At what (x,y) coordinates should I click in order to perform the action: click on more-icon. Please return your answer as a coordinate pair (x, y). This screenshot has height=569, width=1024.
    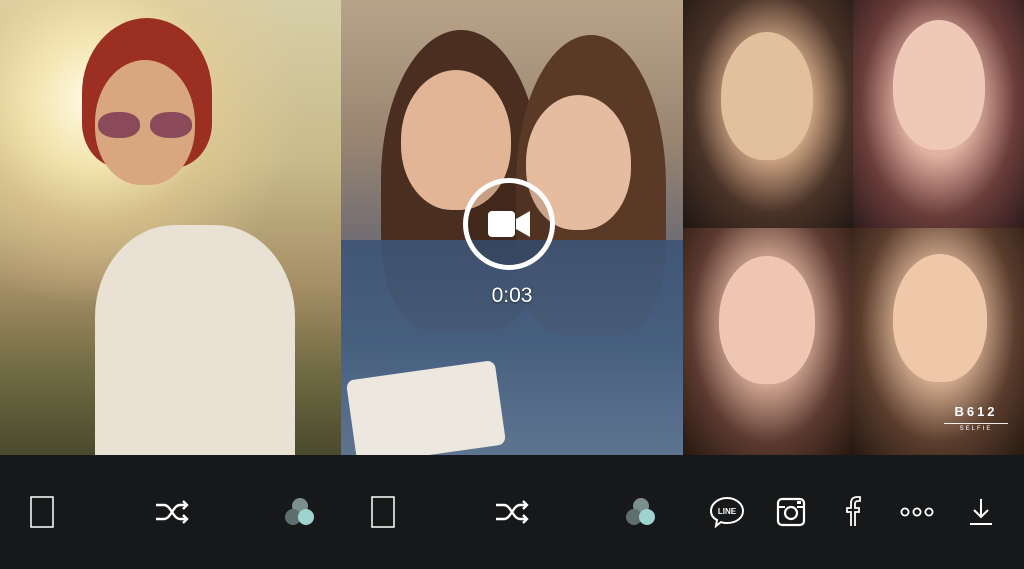
    Looking at the image, I should click on (917, 512).